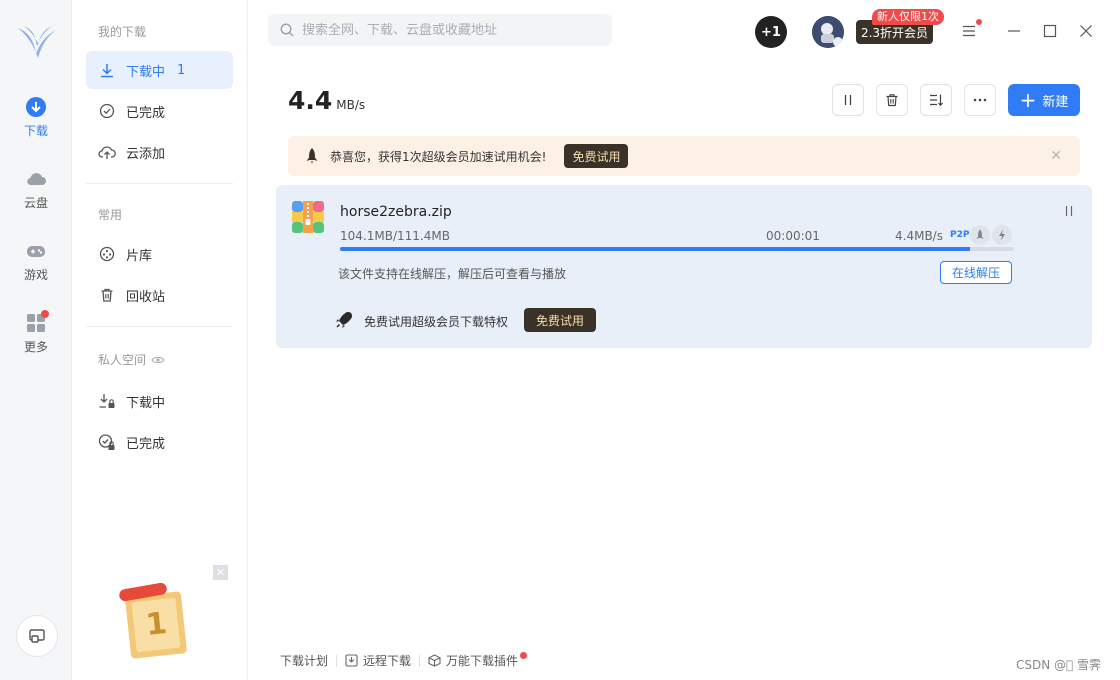 This screenshot has height=680, width=1120. I want to click on vip-trial-promo-image: 1, so click(155, 620).